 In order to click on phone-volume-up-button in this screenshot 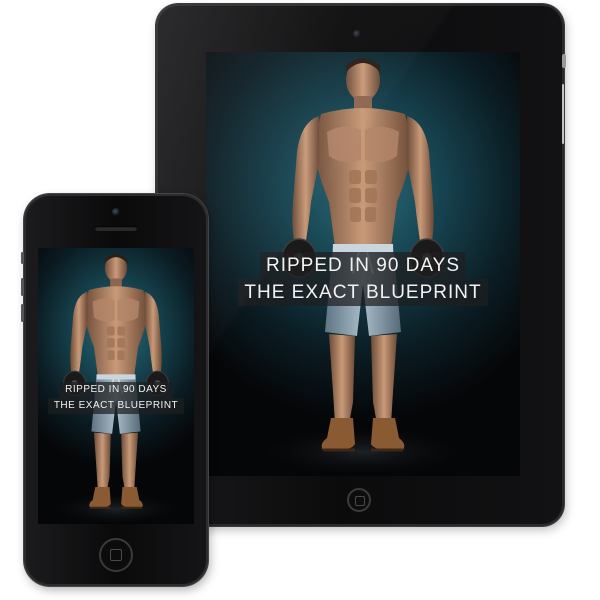, I will do `click(22, 287)`.